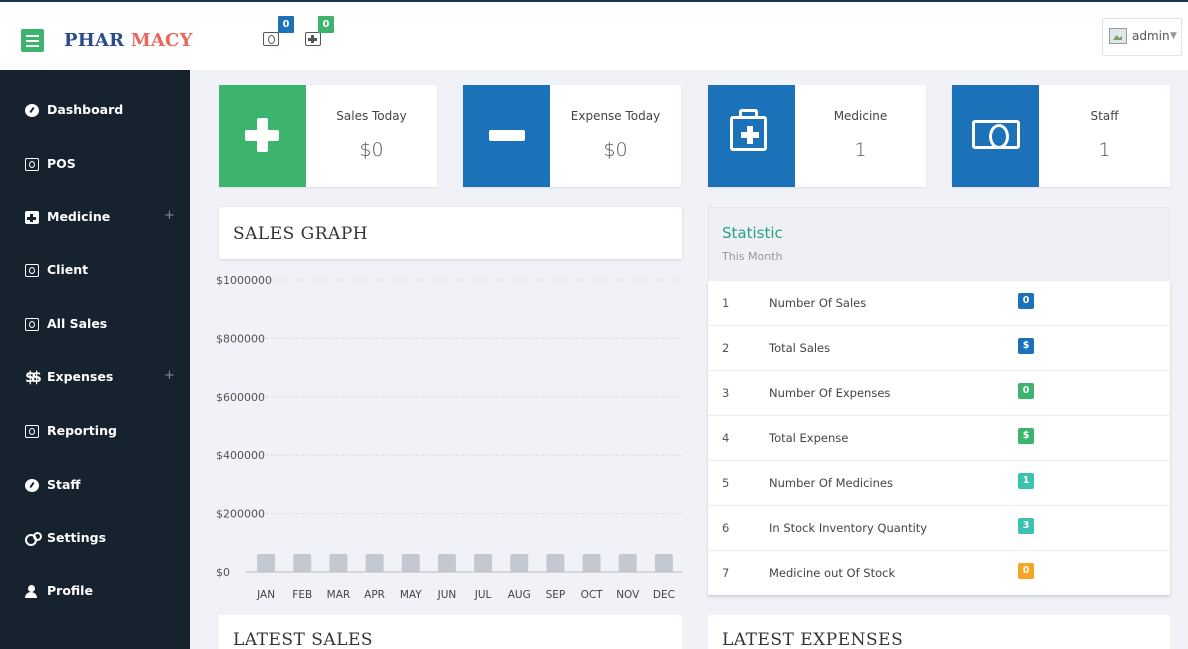  What do you see at coordinates (592, 595) in the screenshot?
I see `chart-x-tick-label: OCT` at bounding box center [592, 595].